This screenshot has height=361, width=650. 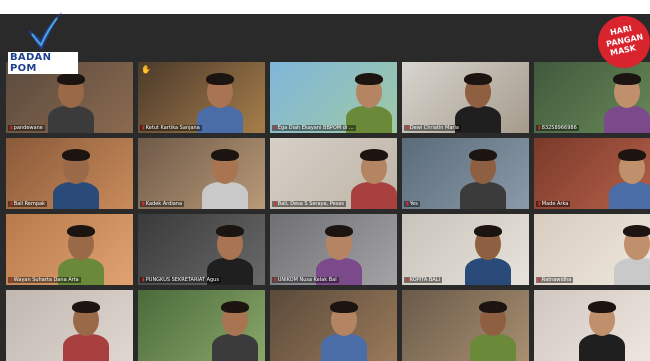 I want to click on participant-name: Ketut Kartika Sanjana, so click(x=172, y=128).